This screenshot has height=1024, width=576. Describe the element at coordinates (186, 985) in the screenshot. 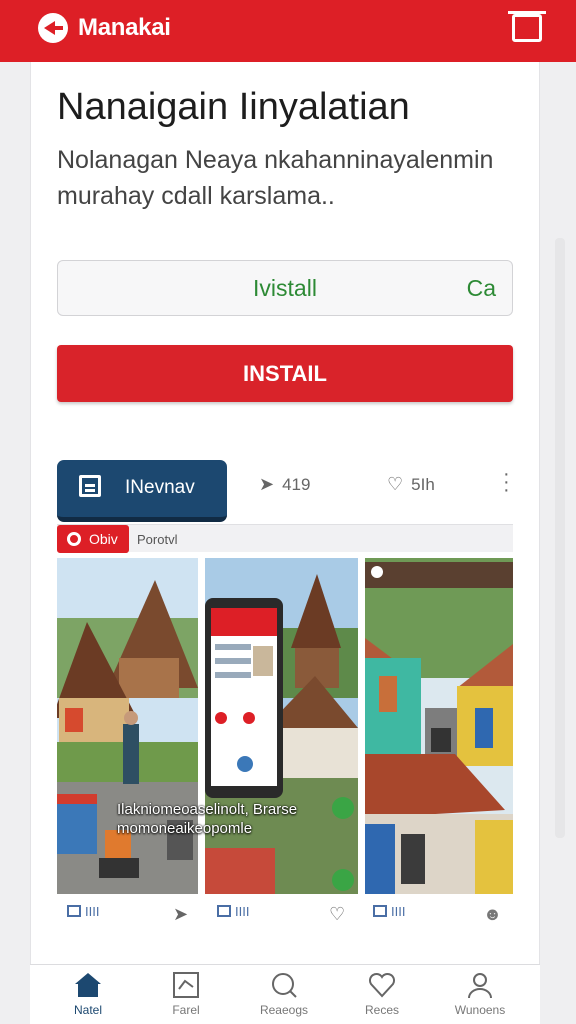

I see `board-icon` at that location.